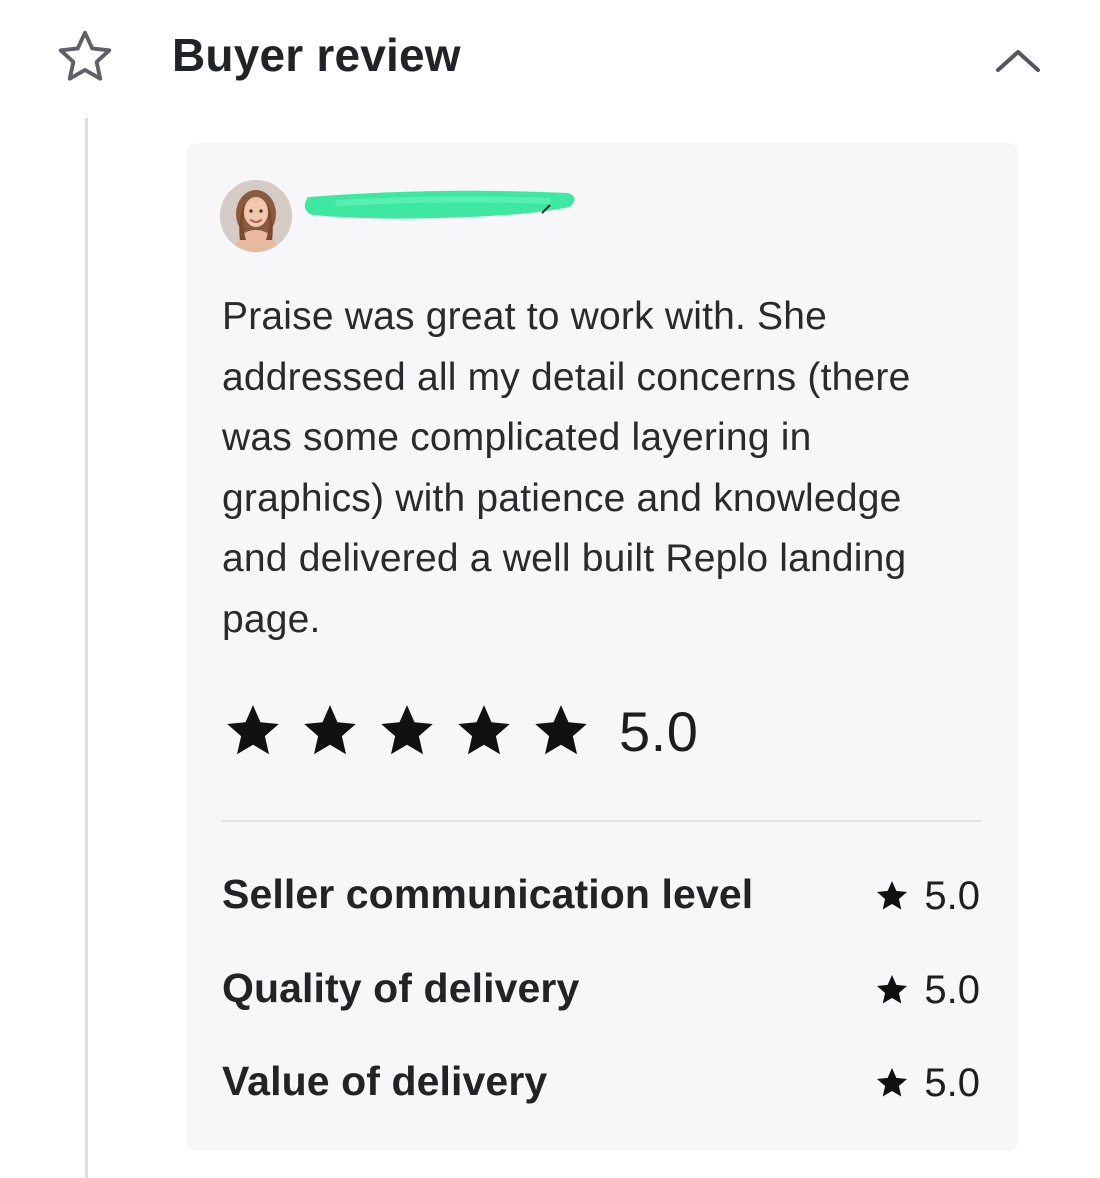  Describe the element at coordinates (86, 648) in the screenshot. I see `timeline-line` at that location.